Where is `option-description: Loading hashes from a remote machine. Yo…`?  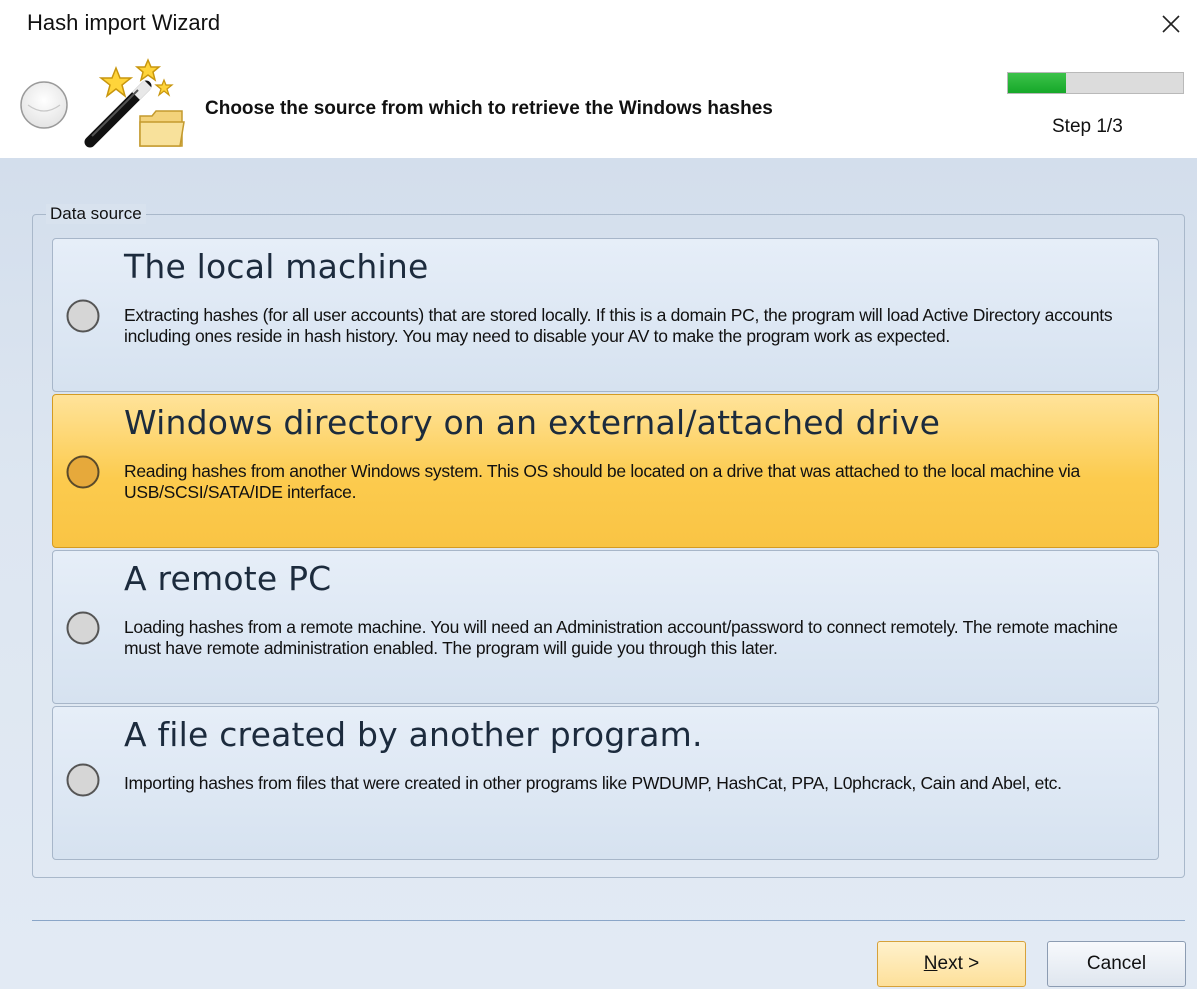
option-description: Loading hashes from a remote machine. Yo… is located at coordinates (621, 637).